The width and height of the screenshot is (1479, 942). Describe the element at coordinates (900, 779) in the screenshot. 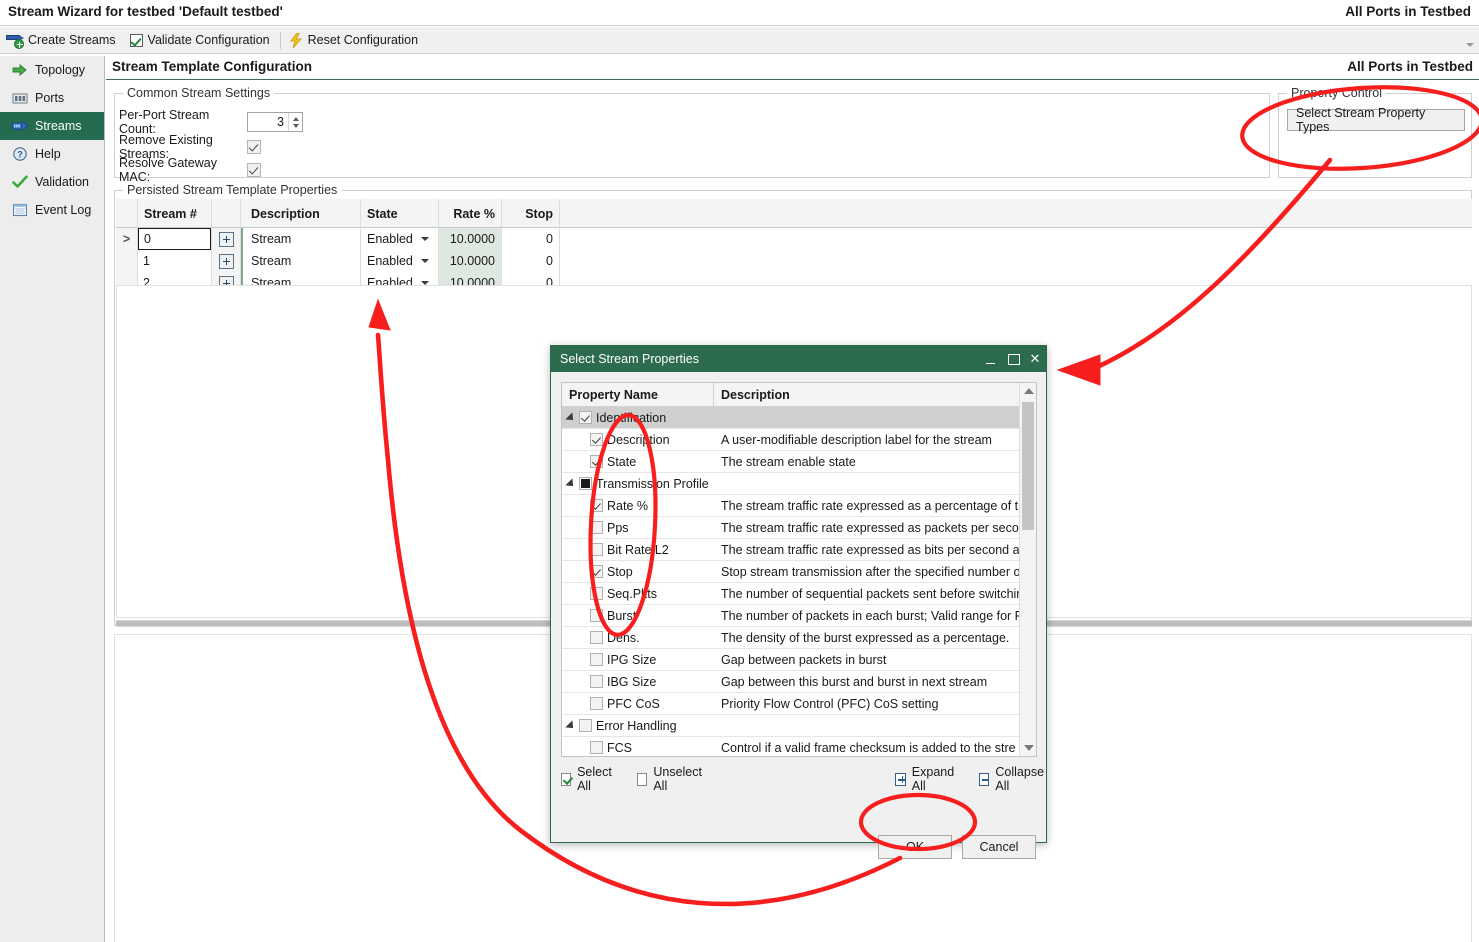

I see `expand-all-icon` at that location.